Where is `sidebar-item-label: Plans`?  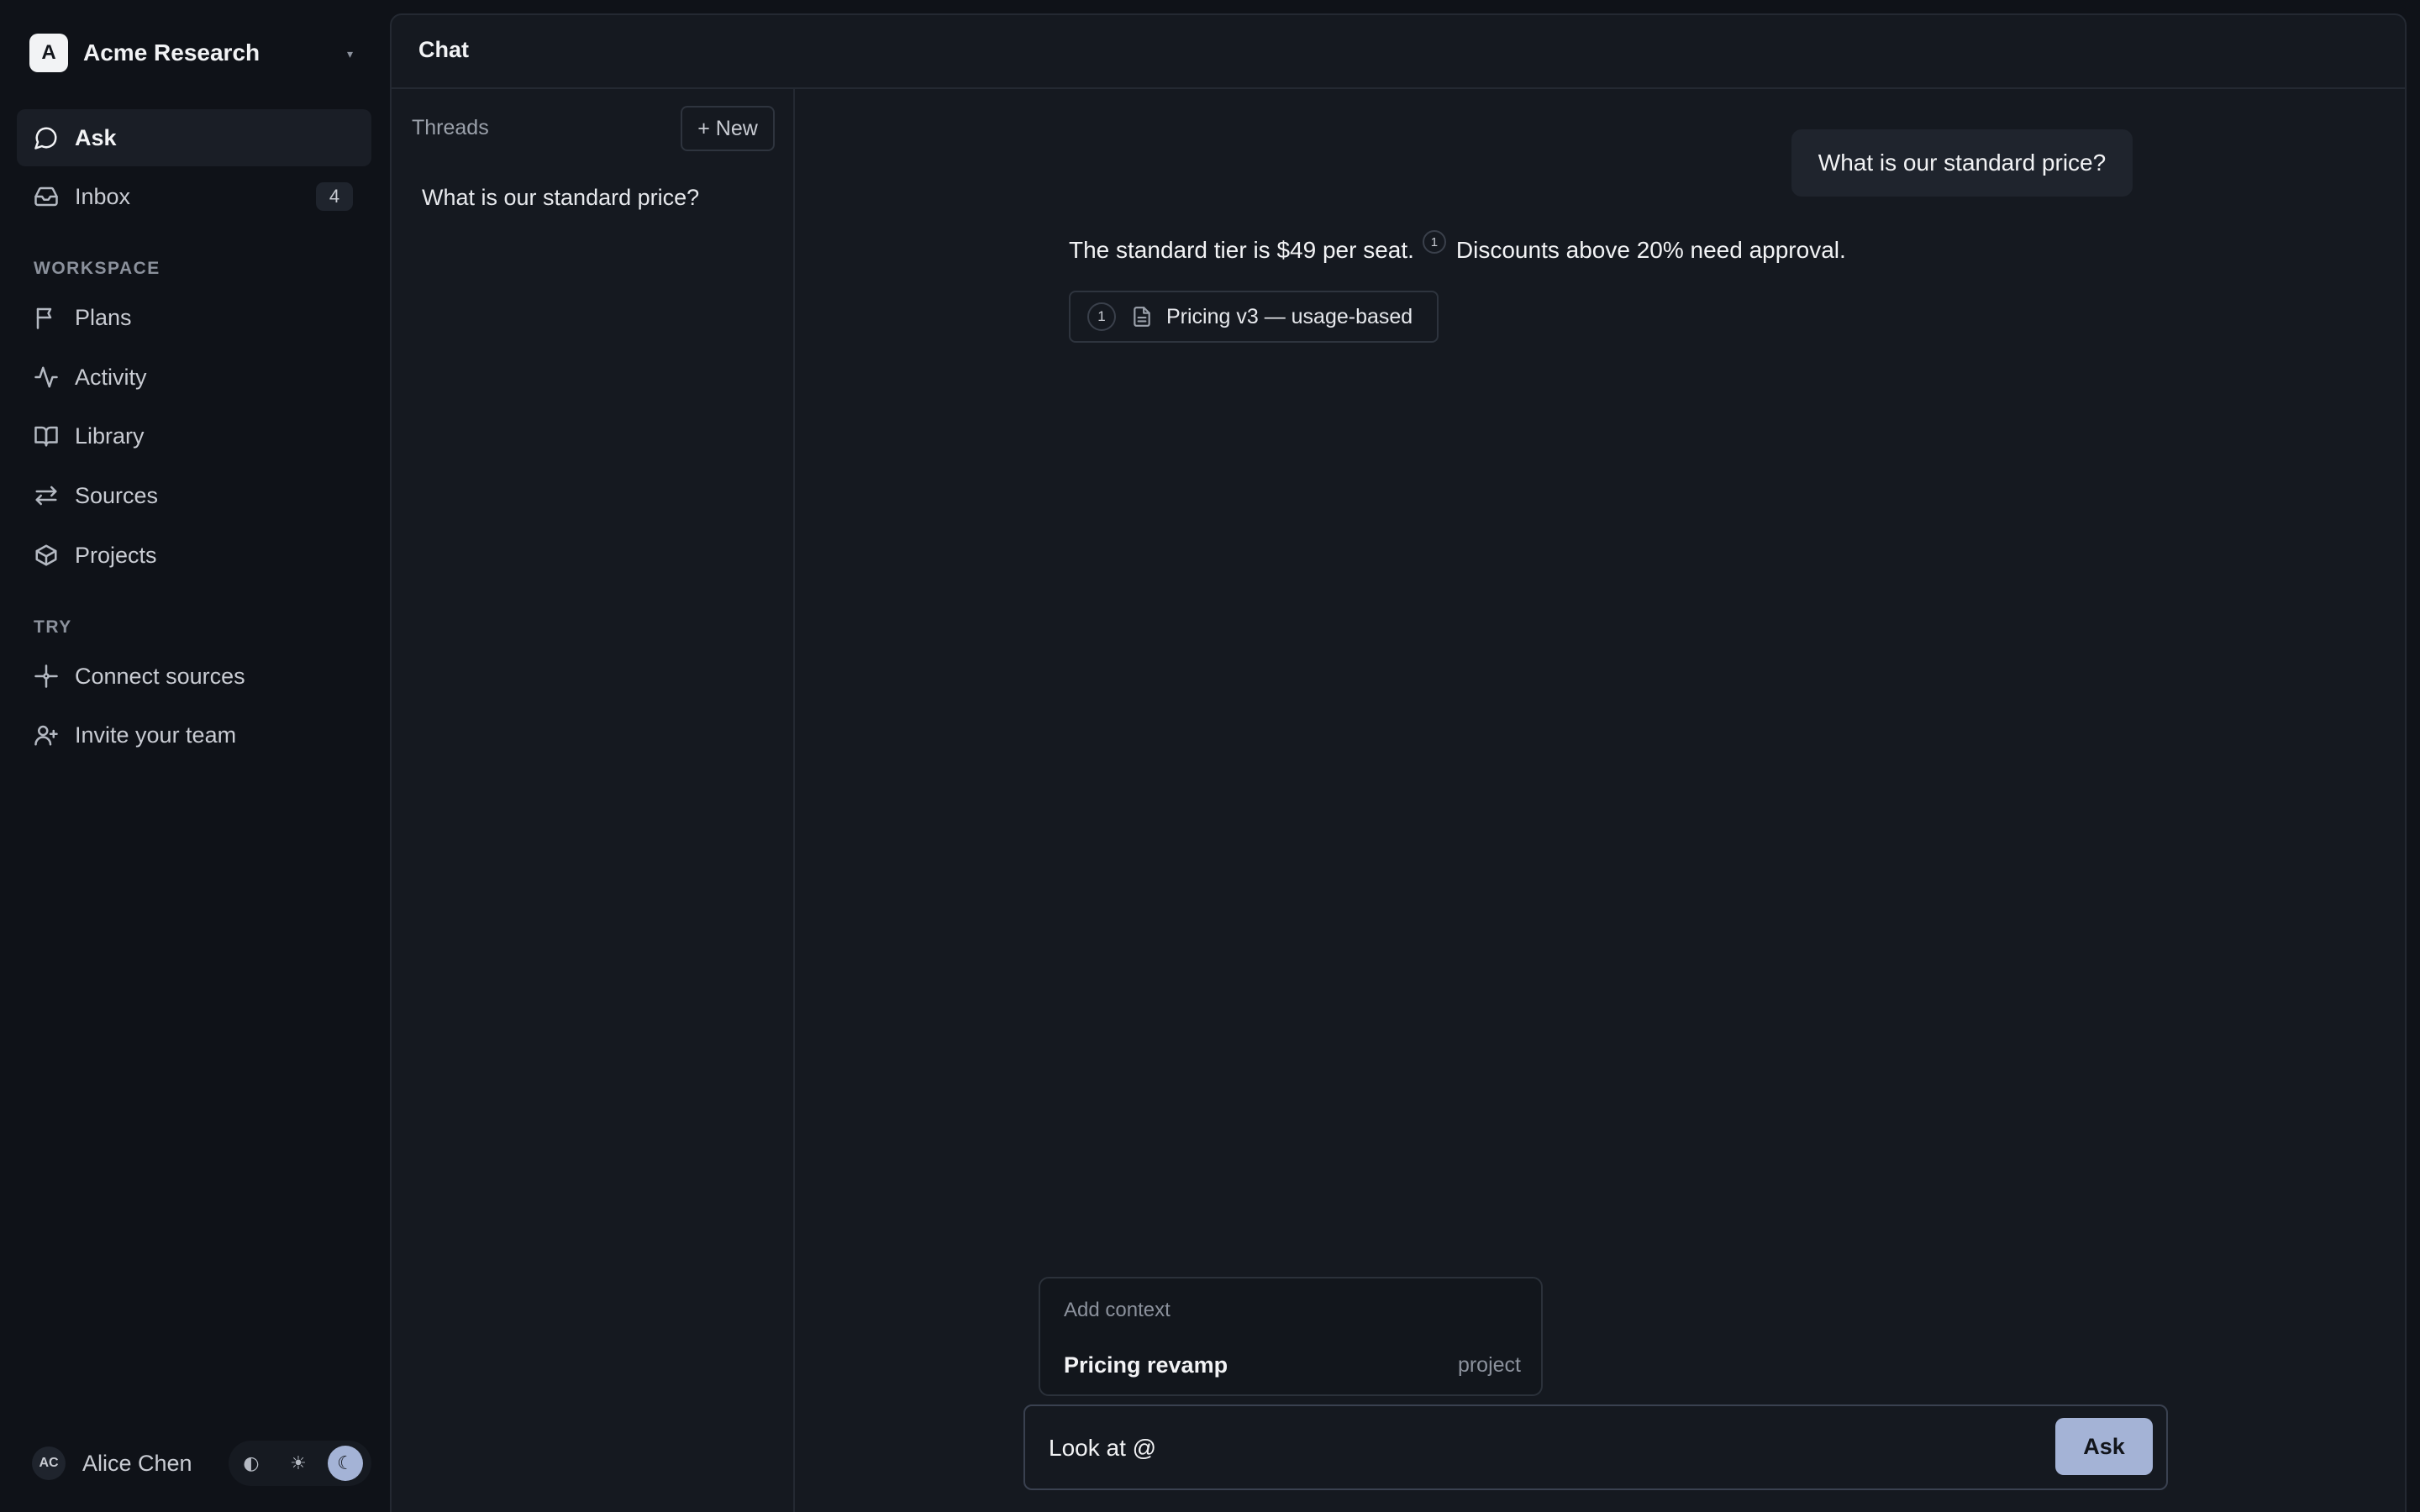
sidebar-item-label: Plans is located at coordinates (103, 317).